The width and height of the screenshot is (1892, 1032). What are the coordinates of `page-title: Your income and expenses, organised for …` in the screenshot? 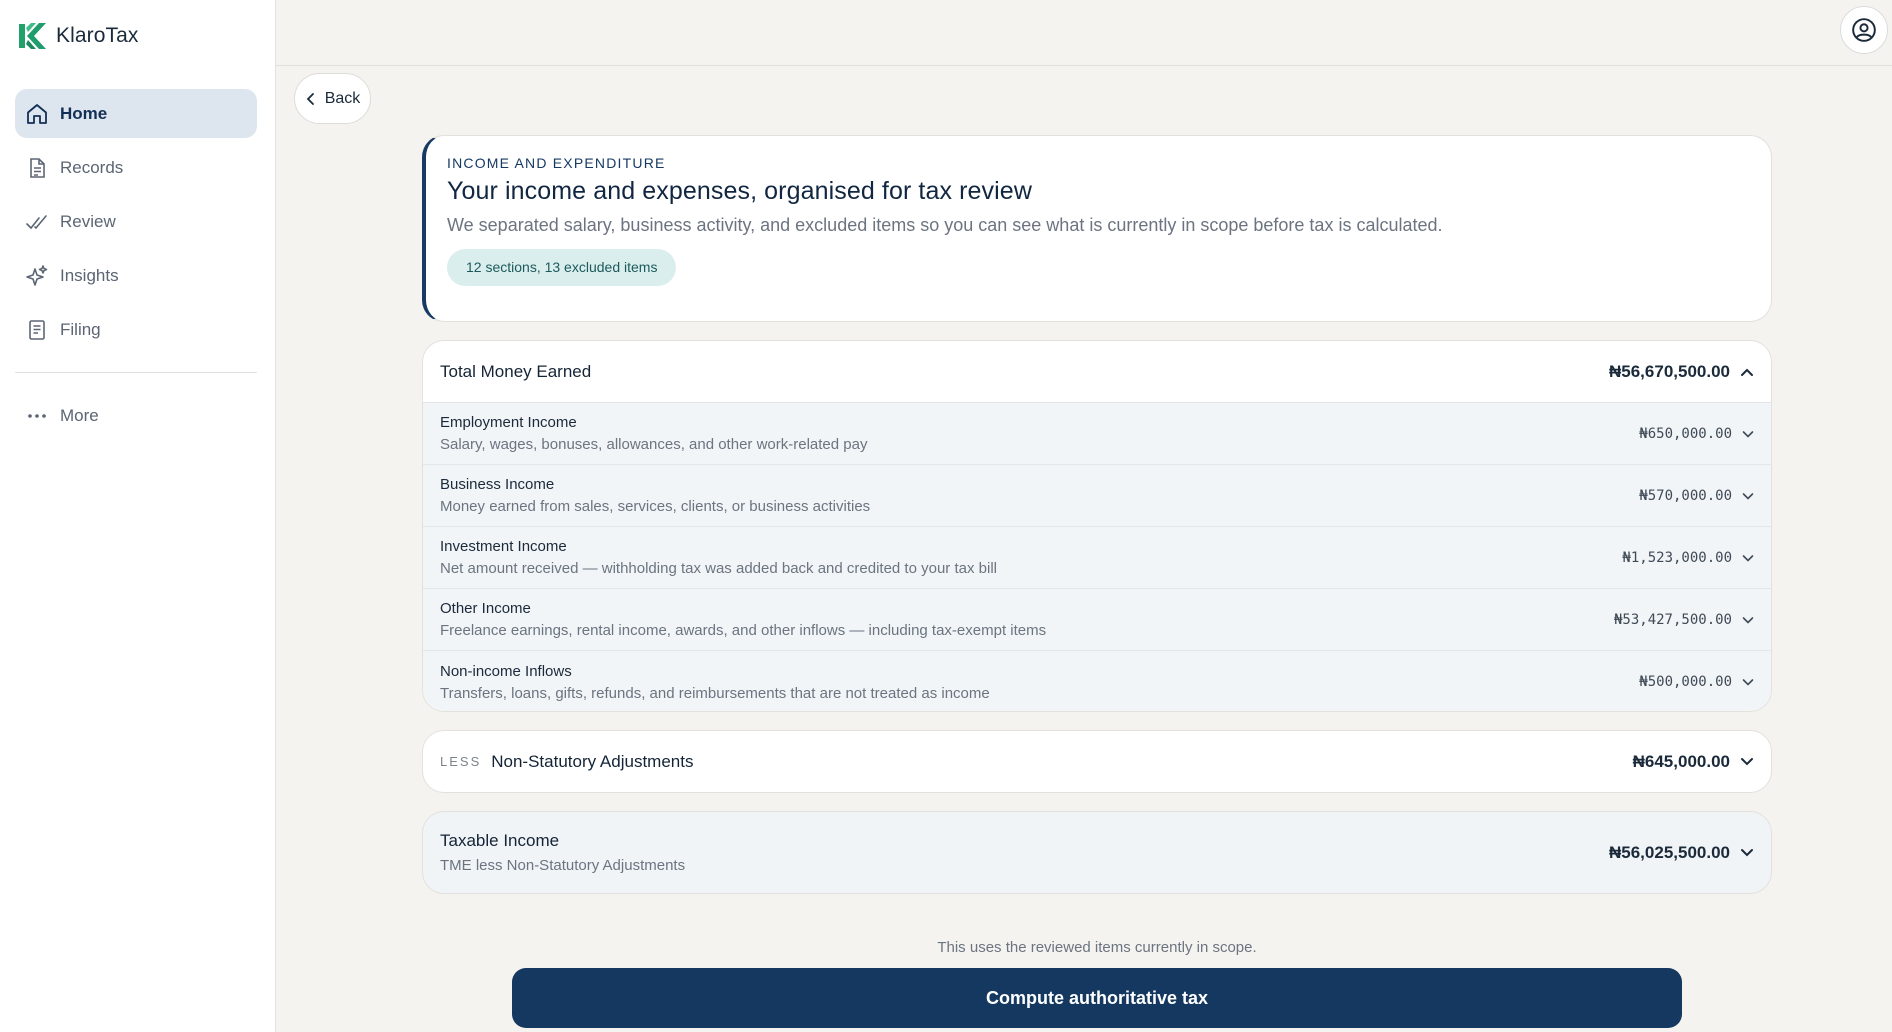 It's located at (739, 191).